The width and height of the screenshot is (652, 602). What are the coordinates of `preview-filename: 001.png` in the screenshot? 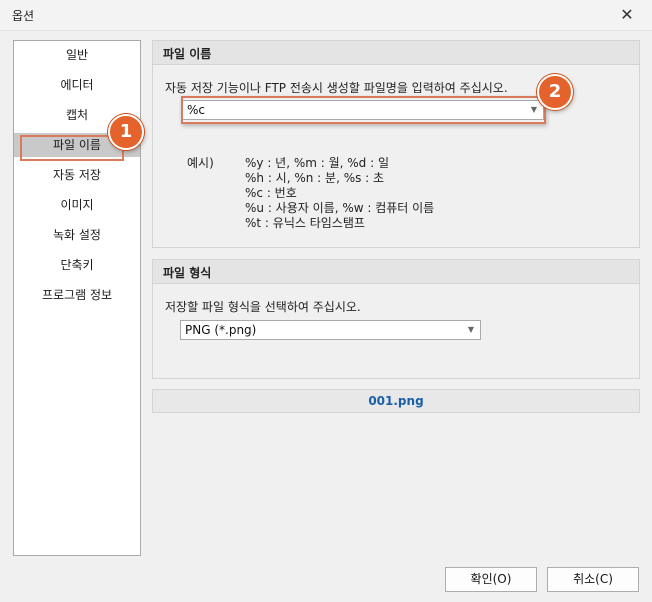 It's located at (396, 401).